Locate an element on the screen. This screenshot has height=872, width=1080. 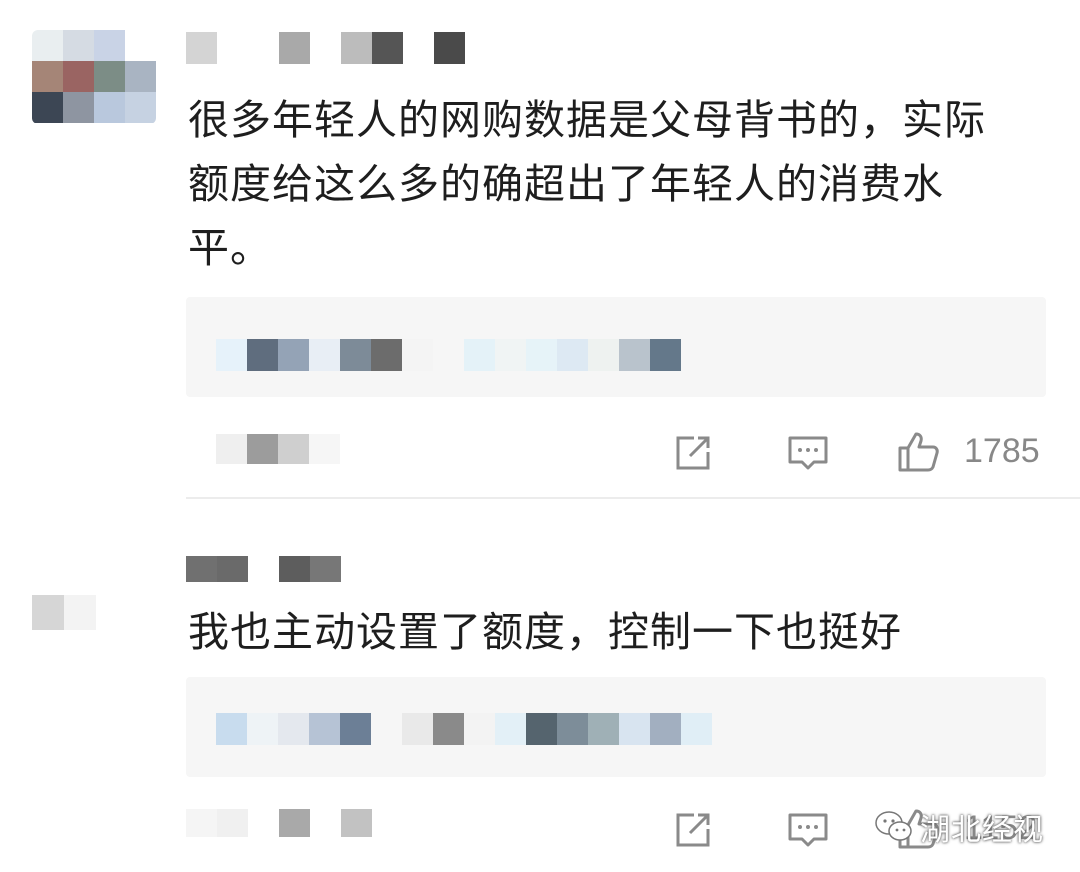
comment-actions: 1785 is located at coordinates (540, 450).